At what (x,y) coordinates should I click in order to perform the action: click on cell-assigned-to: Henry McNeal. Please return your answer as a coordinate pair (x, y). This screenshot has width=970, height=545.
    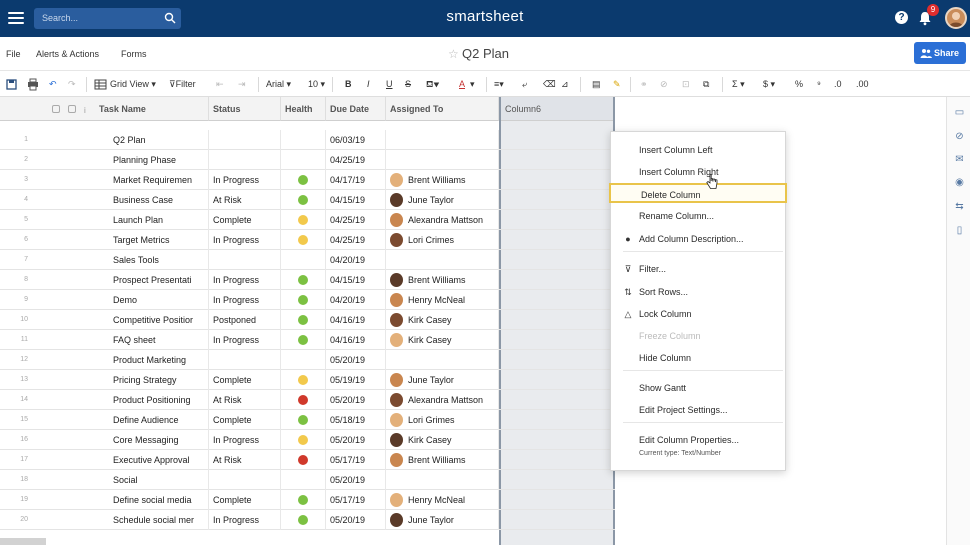
    Looking at the image, I should click on (442, 300).